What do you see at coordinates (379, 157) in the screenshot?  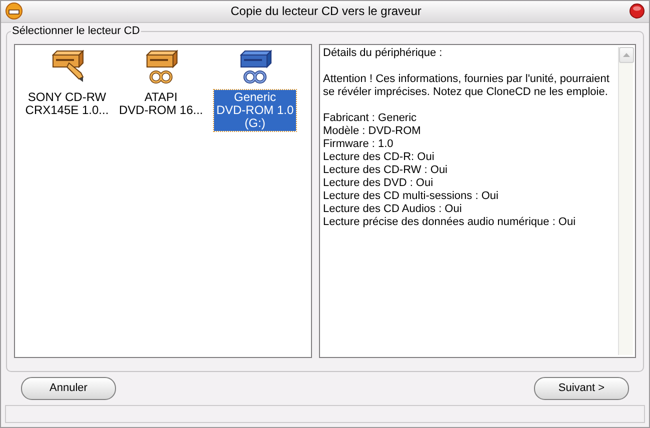 I see `property-line: Lecture des CD-R: Oui` at bounding box center [379, 157].